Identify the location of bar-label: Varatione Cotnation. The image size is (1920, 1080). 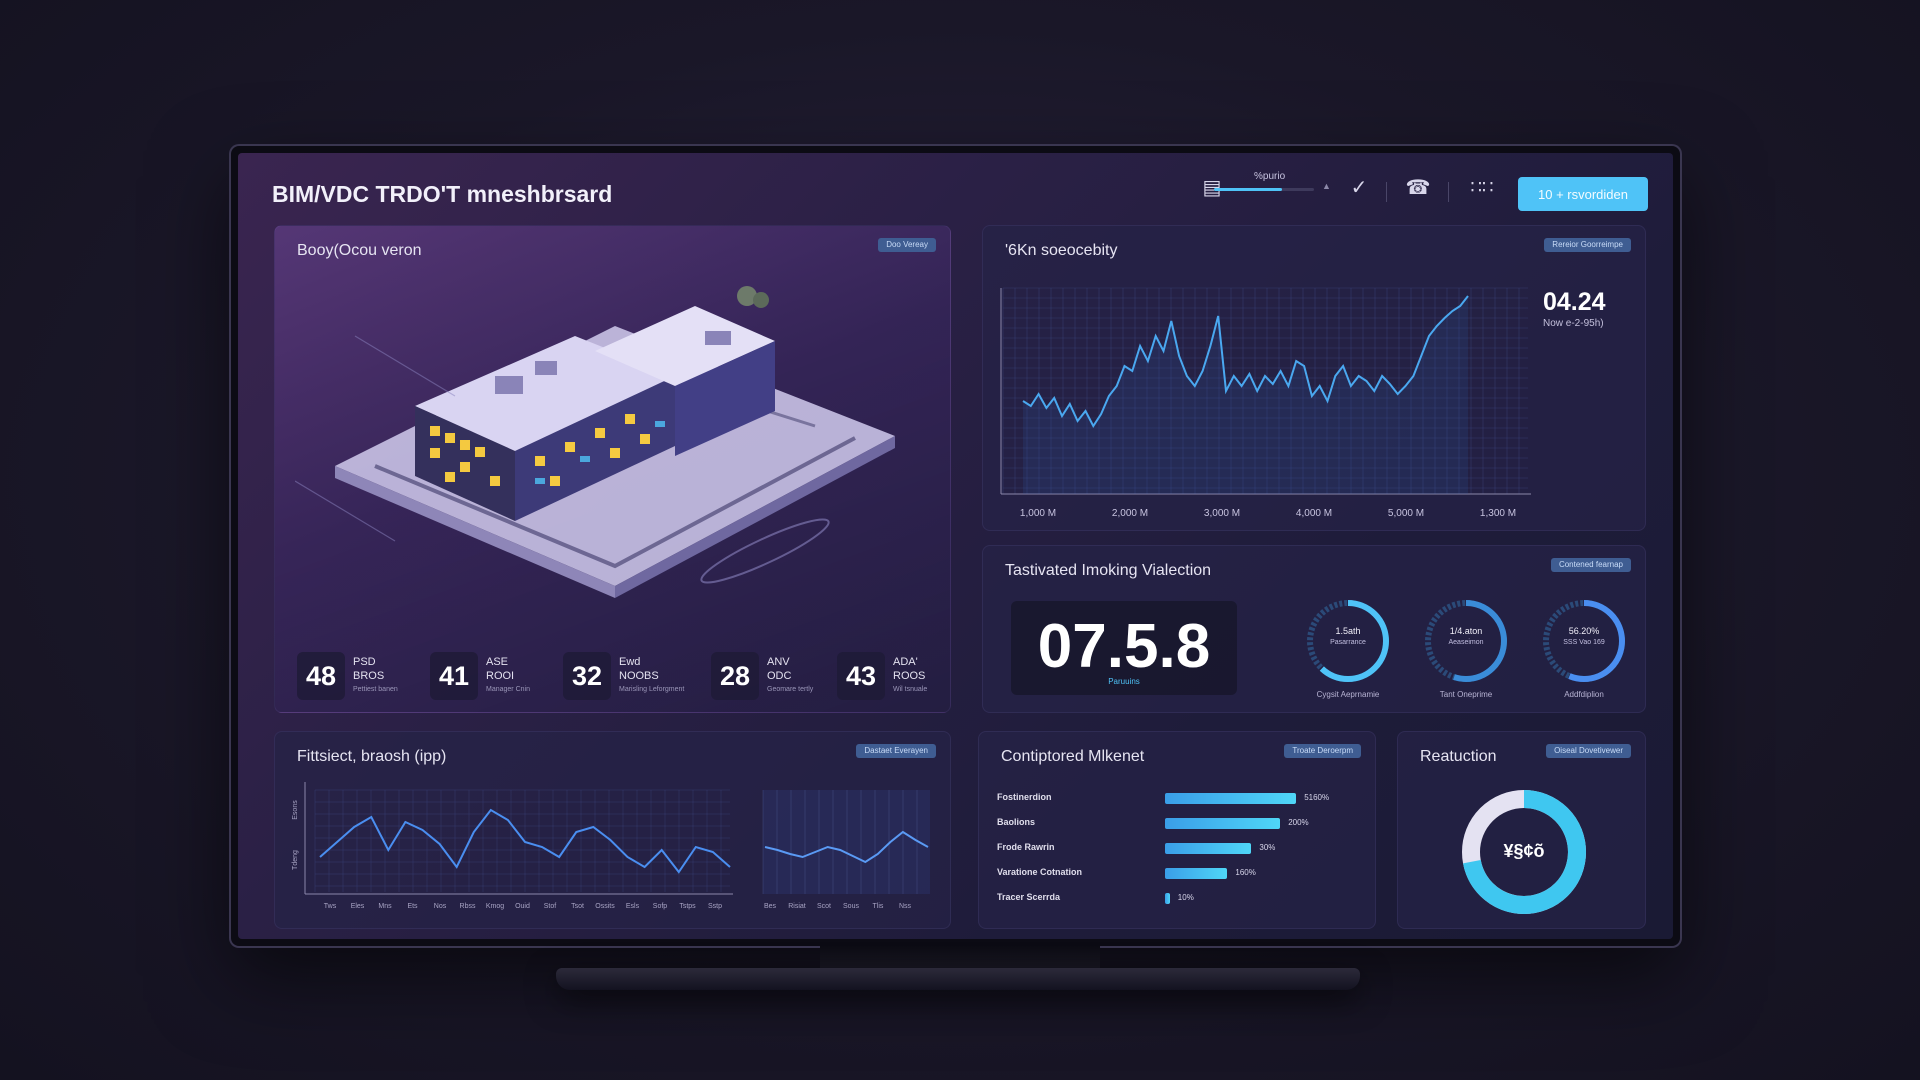
(1040, 872).